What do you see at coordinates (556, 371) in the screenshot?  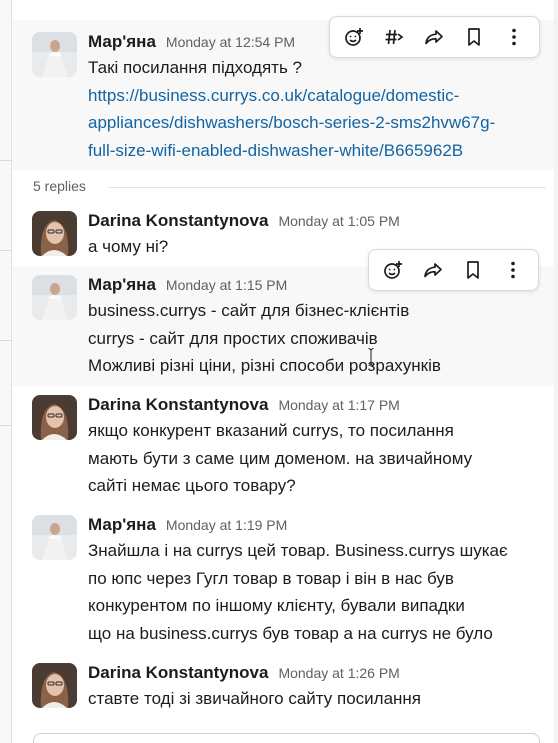 I see `scrollbar-track` at bounding box center [556, 371].